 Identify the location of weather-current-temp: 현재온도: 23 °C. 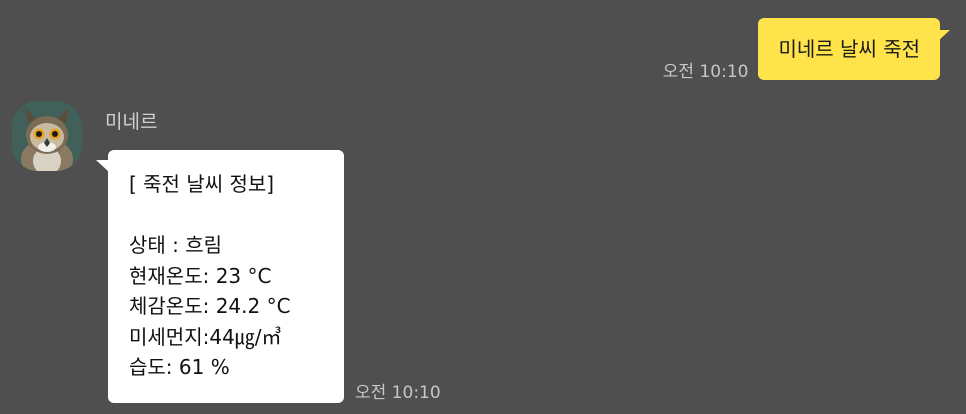
(200, 275).